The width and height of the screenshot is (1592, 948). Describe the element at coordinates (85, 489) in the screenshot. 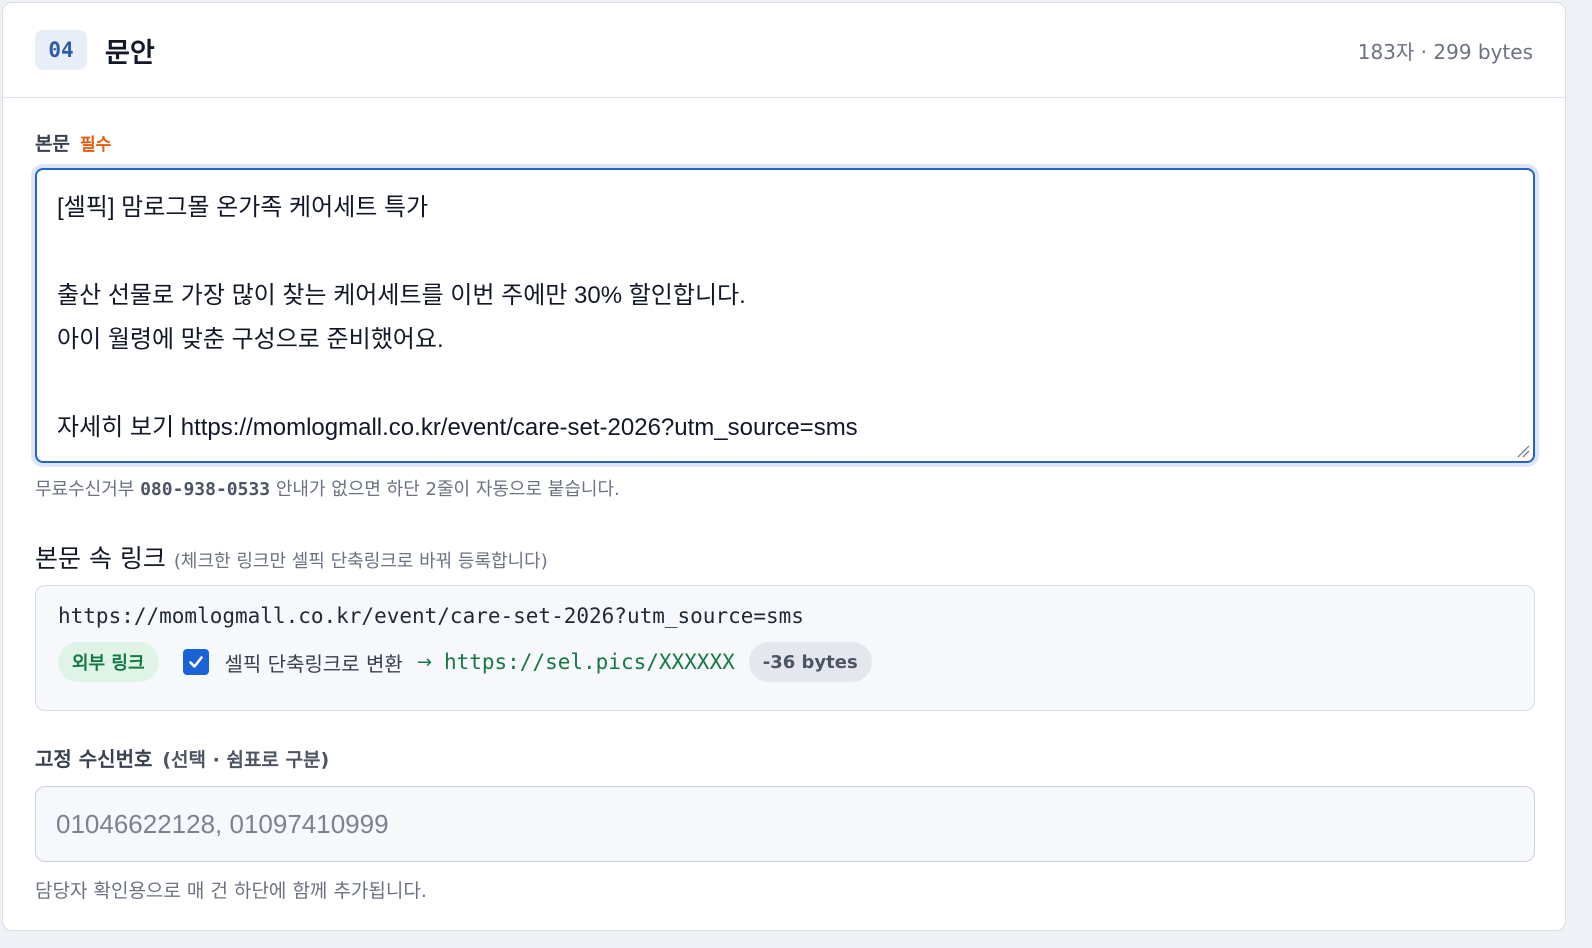

I see `help-prefix: 무료수신거부` at that location.